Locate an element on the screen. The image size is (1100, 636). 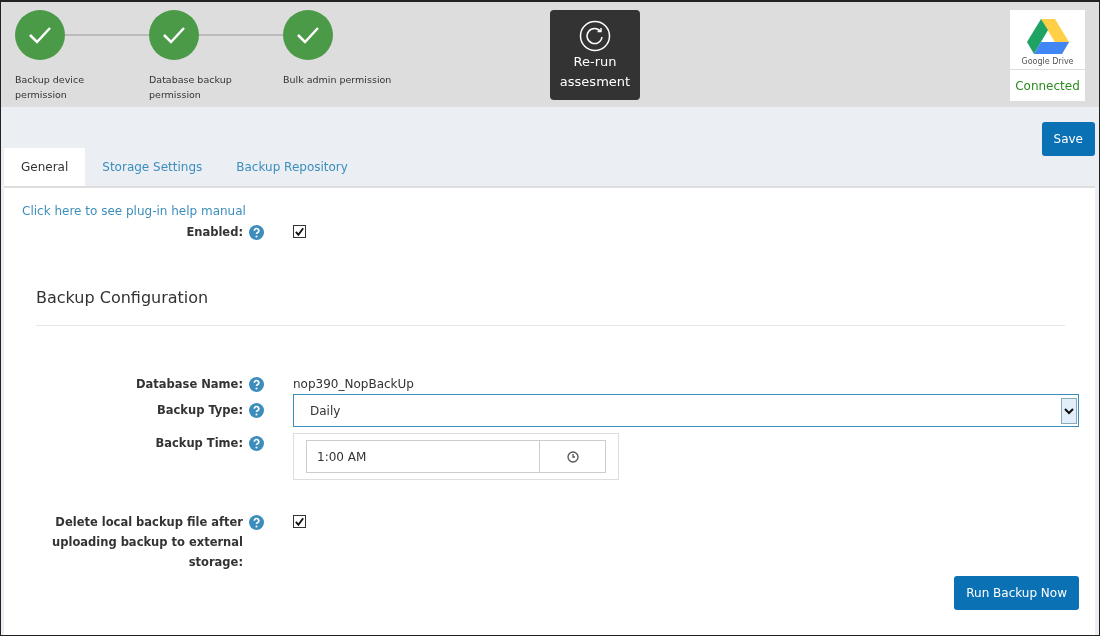
field-label: Backup Time: is located at coordinates (199, 443).